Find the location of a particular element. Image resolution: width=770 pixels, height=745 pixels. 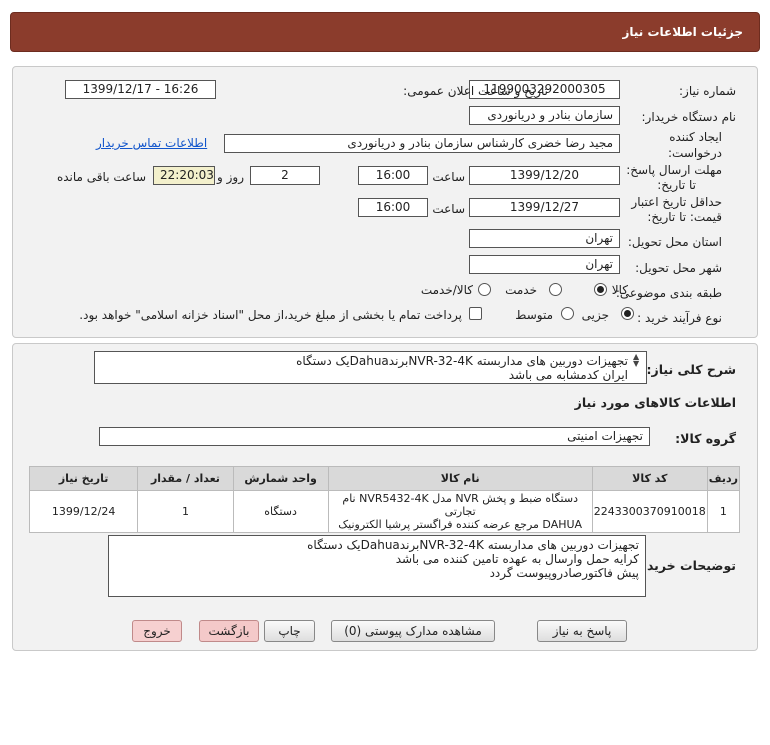

city-label: شهر محل تحویل: is located at coordinates (678, 268).